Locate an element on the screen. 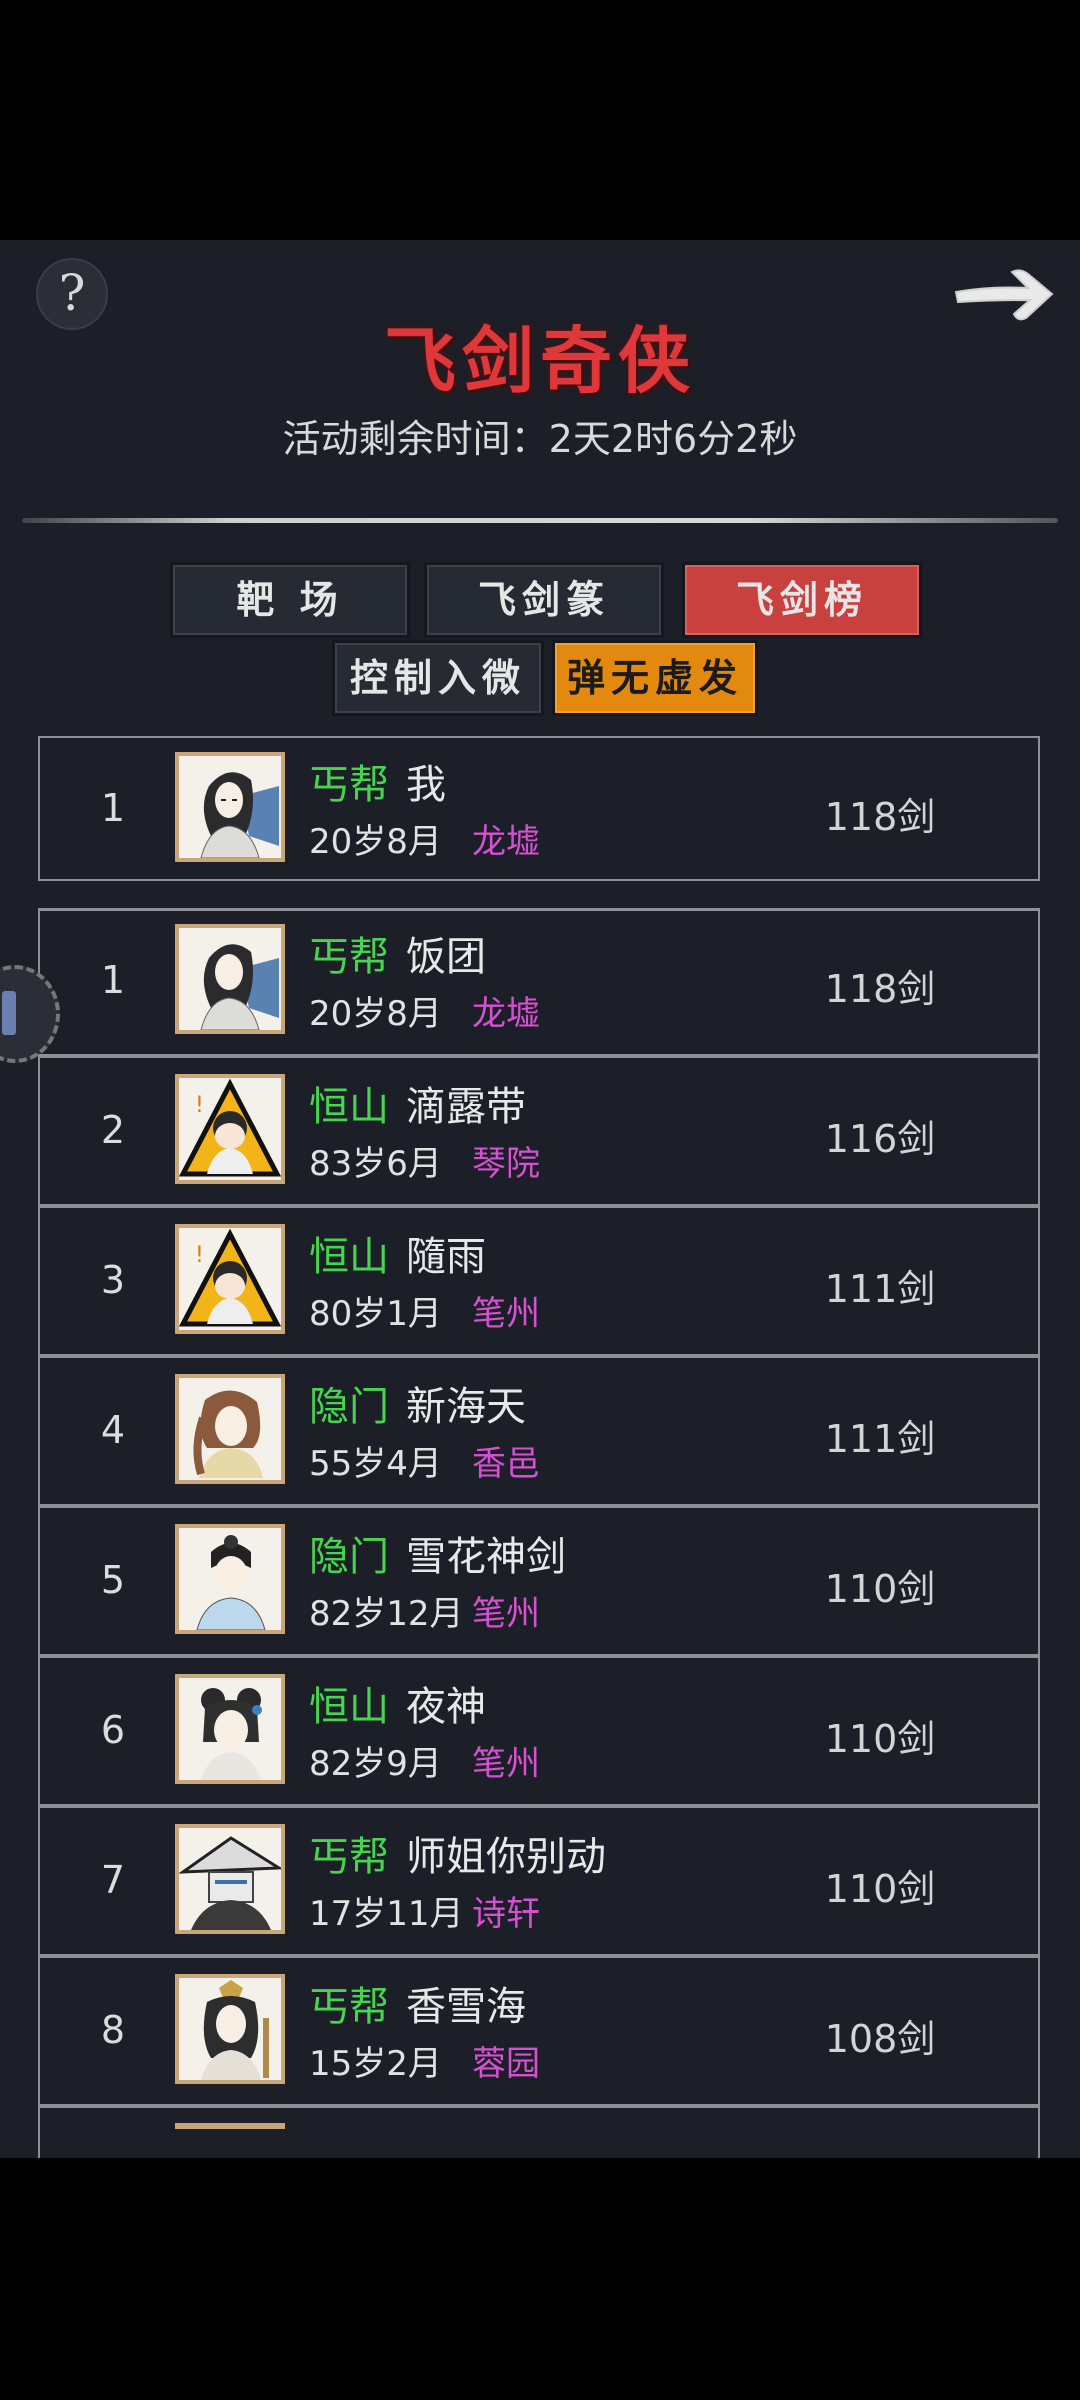 The width and height of the screenshot is (1080, 2400). player-age: 80岁1月 is located at coordinates (375, 1314).